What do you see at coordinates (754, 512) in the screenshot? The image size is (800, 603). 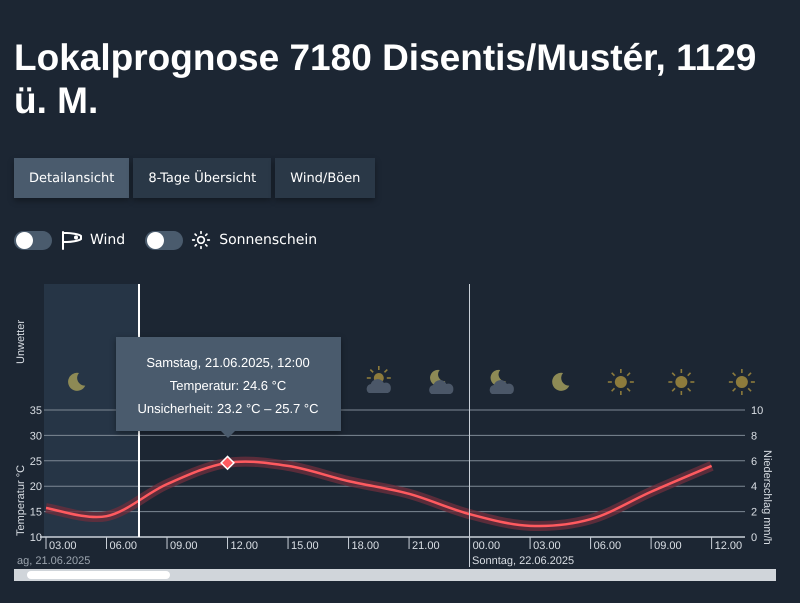 I see `axis-label: 2` at bounding box center [754, 512].